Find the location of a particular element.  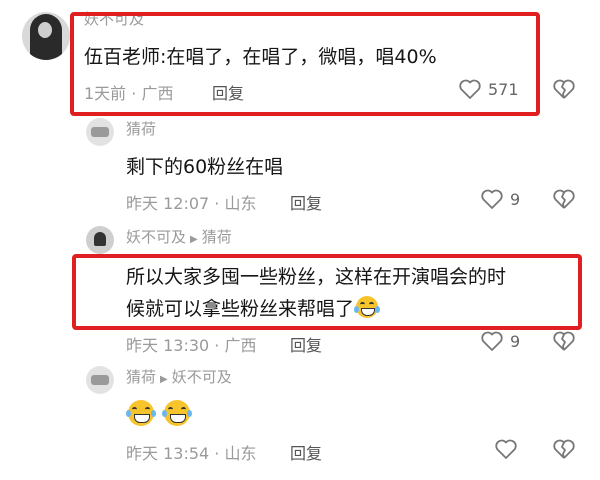

like-count: 571 is located at coordinates (503, 89).